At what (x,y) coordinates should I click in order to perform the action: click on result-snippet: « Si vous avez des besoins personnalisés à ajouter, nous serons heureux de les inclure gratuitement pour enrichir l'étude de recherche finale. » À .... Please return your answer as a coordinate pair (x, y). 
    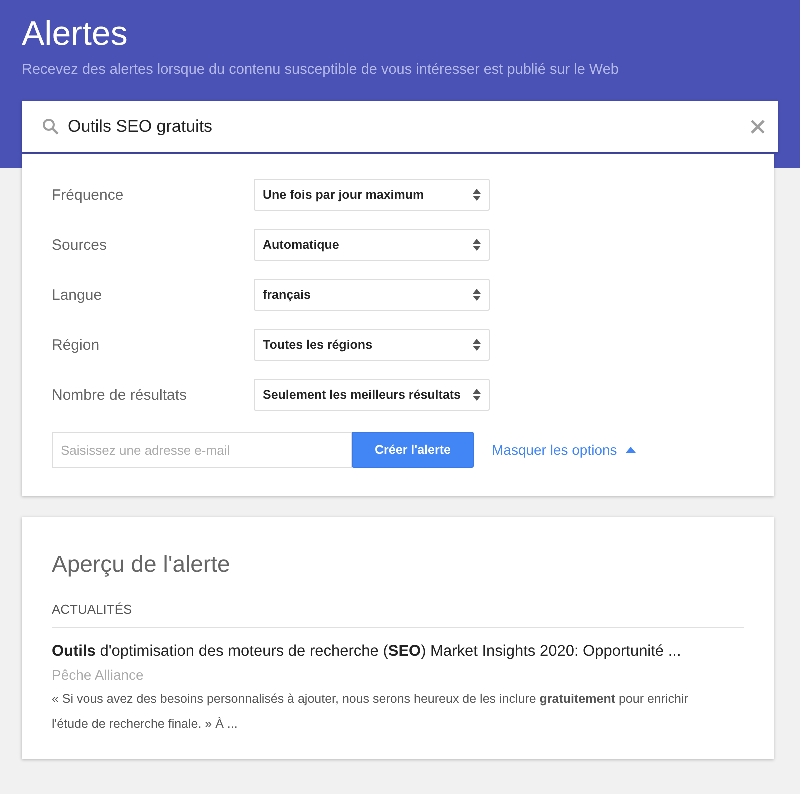
    Looking at the image, I should click on (371, 712).